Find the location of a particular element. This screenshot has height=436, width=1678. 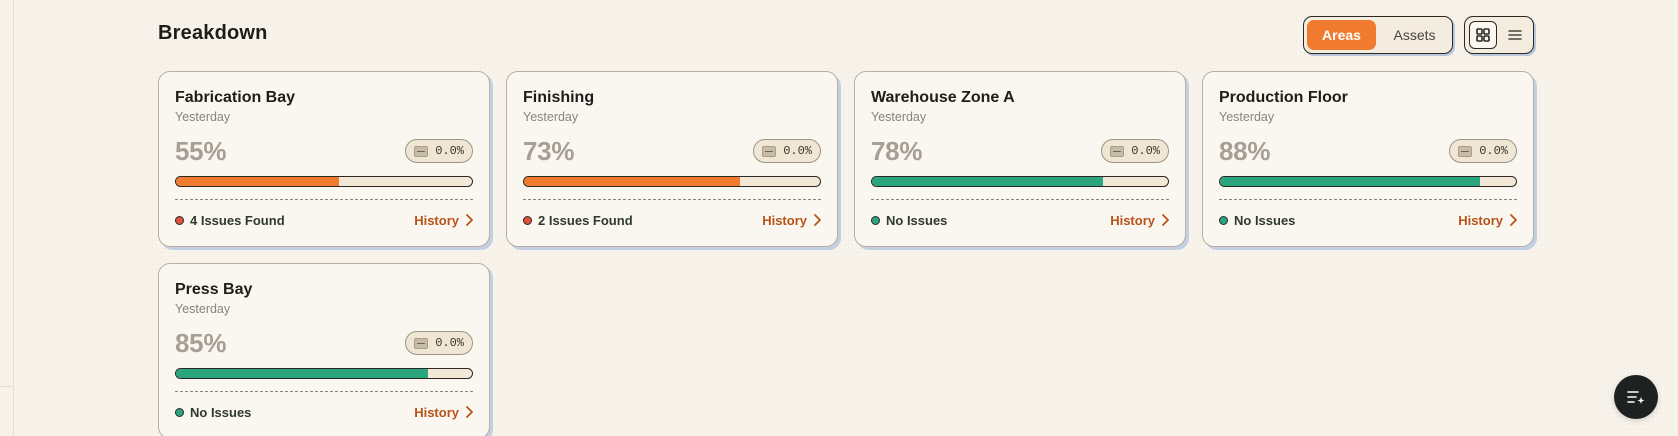

issue-status-label: 4 Issues Found is located at coordinates (237, 220).